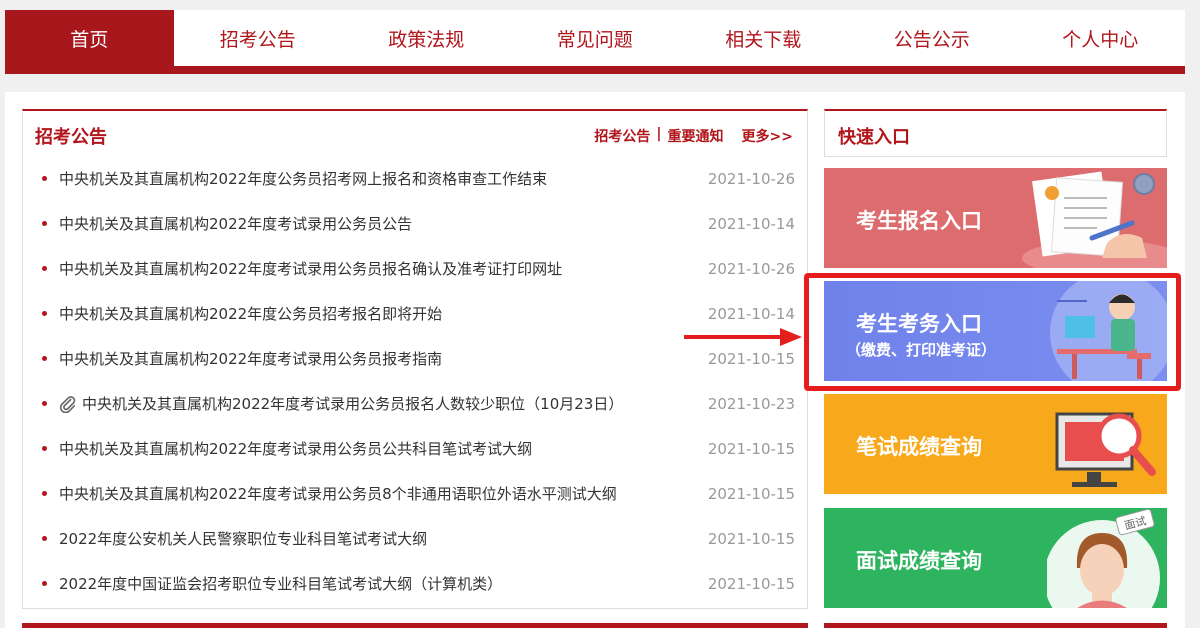 This screenshot has height=628, width=1200. I want to click on registration-illustration-icon, so click(1094, 219).